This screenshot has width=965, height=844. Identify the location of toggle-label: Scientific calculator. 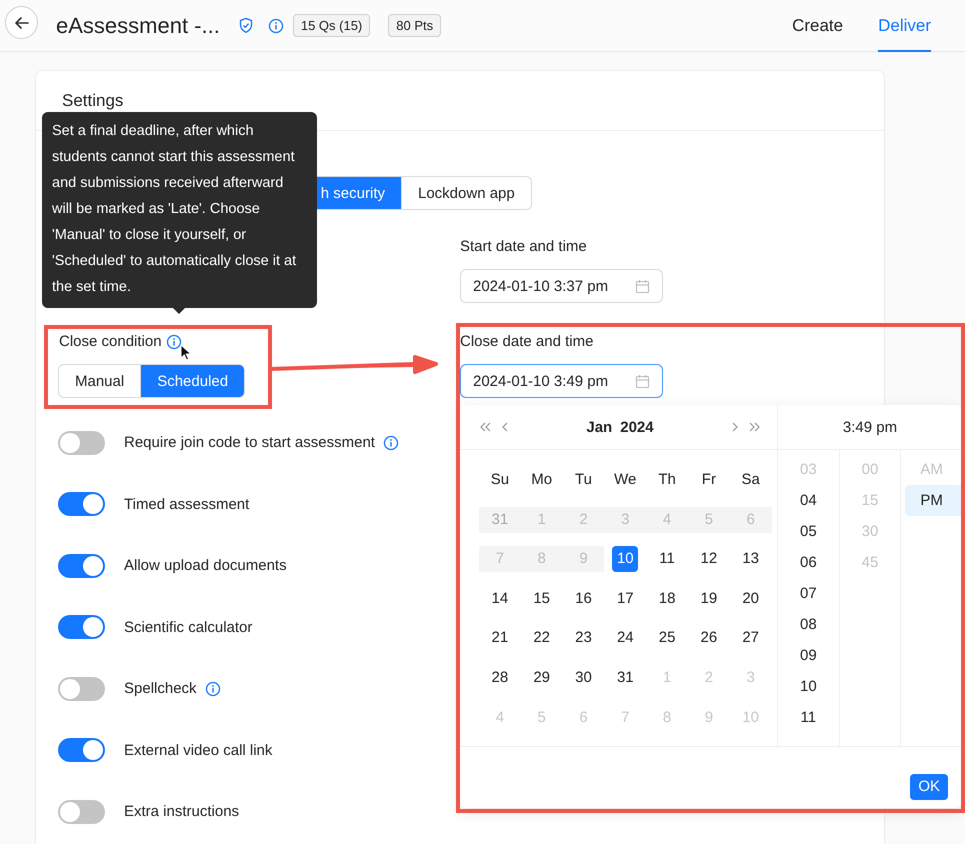
(188, 627).